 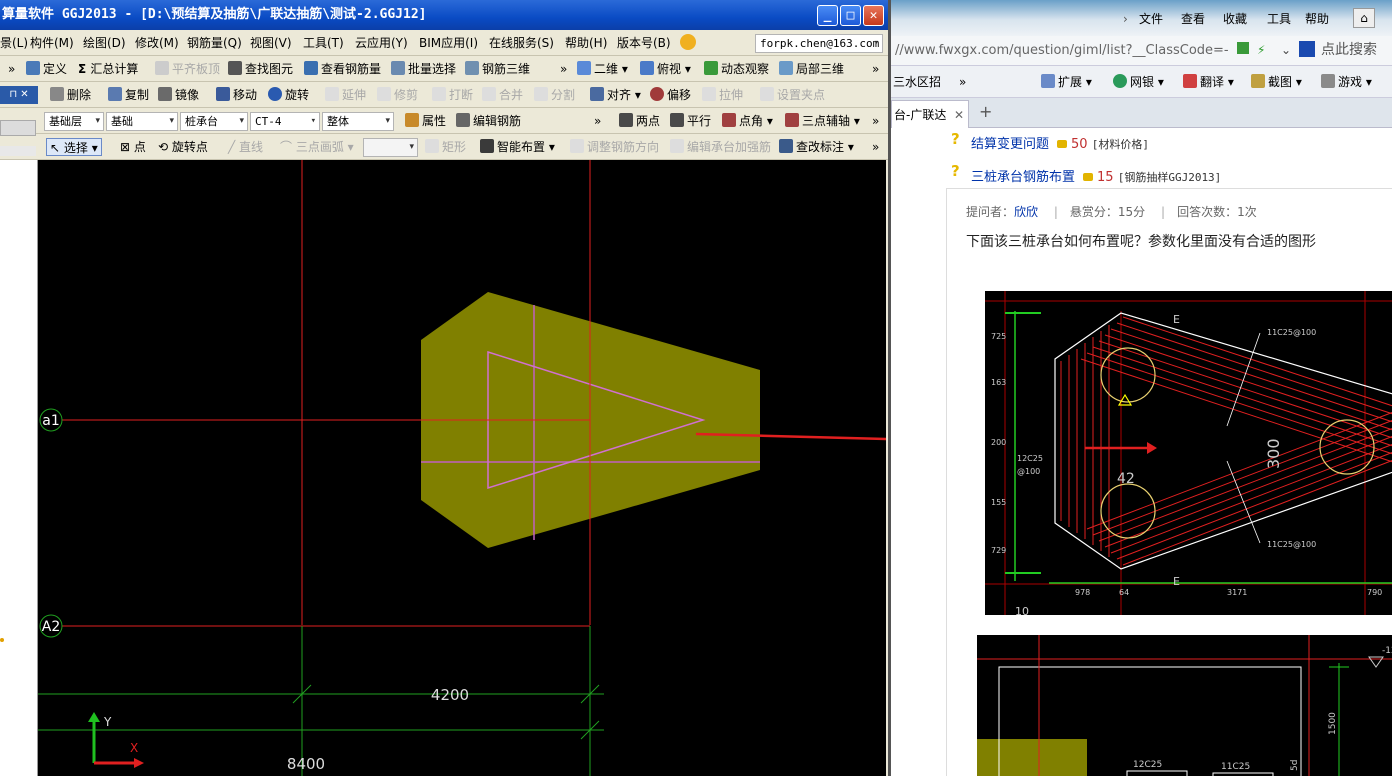 I want to click on menu-item: 工具(T), so click(x=323, y=43).